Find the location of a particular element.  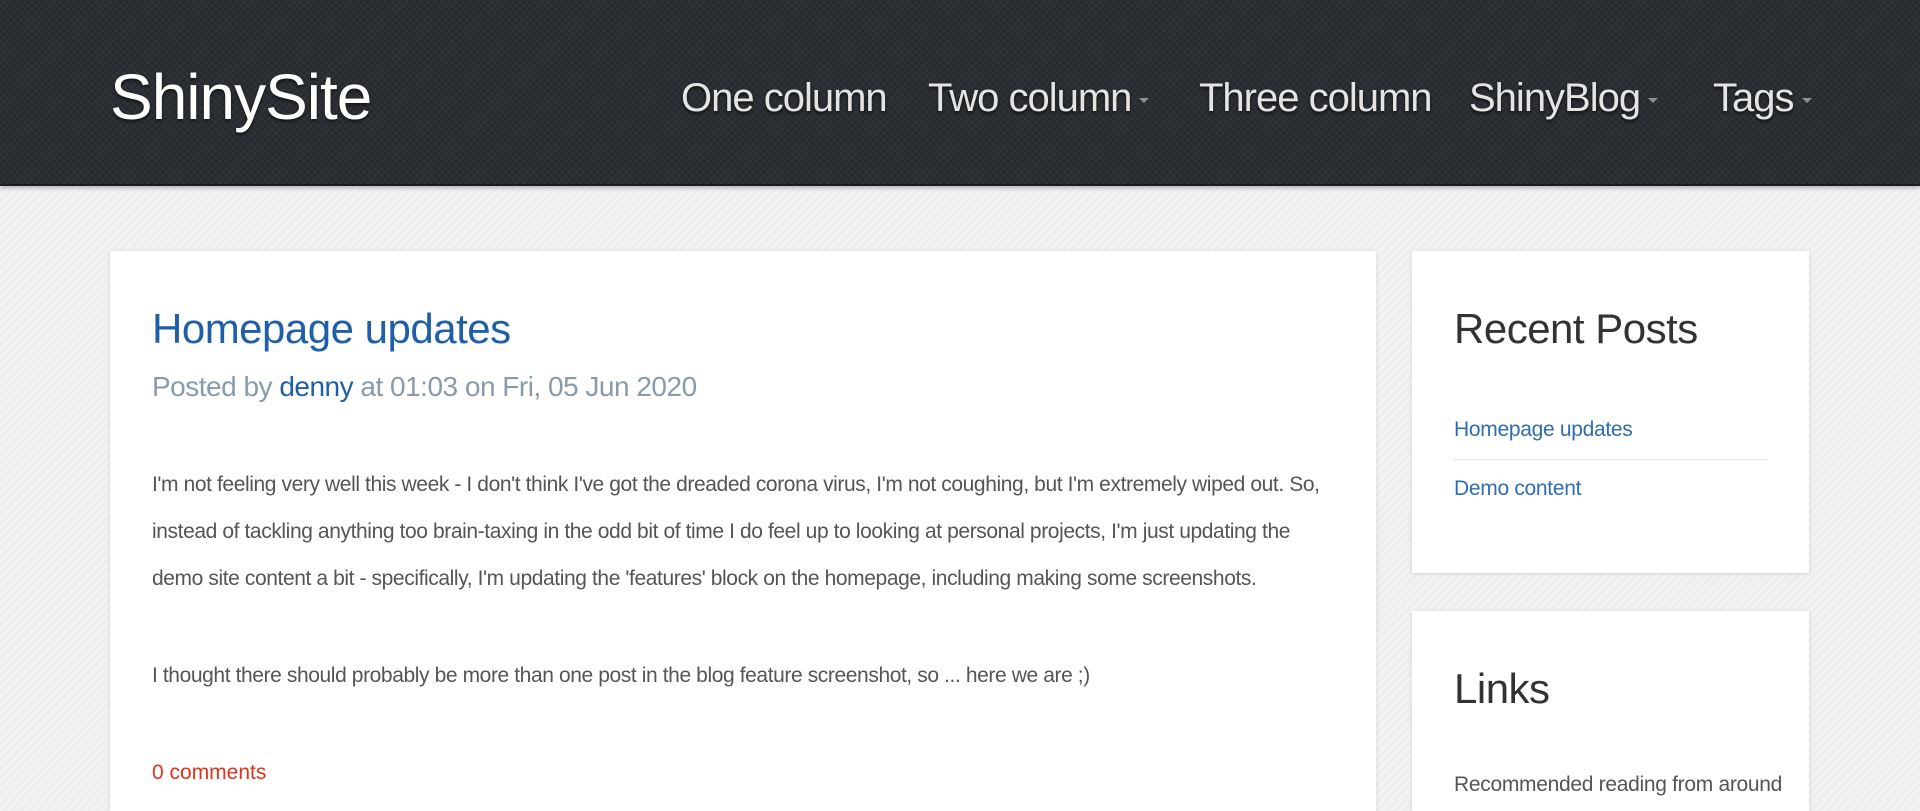

nav-item-label: One column is located at coordinates (784, 98).